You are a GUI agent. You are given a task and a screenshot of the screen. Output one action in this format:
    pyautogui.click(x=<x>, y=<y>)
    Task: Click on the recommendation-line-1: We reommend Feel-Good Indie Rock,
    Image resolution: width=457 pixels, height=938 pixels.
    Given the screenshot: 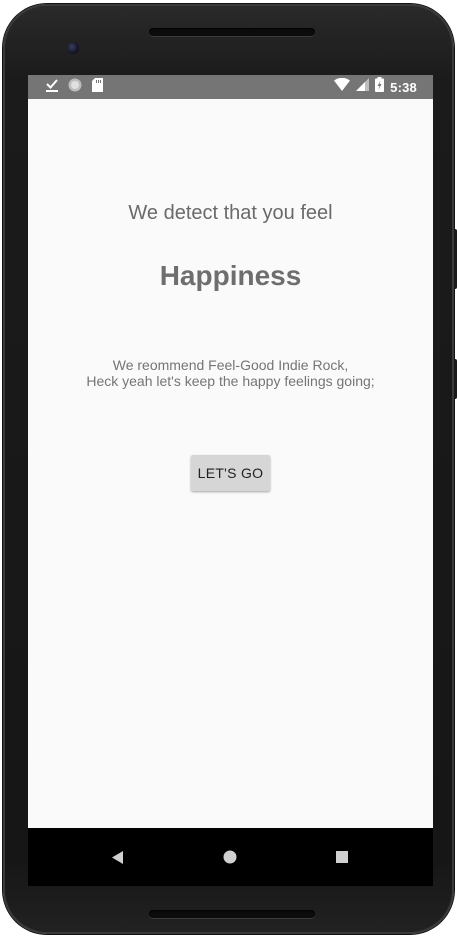 What is the action you would take?
    pyautogui.click(x=230, y=365)
    